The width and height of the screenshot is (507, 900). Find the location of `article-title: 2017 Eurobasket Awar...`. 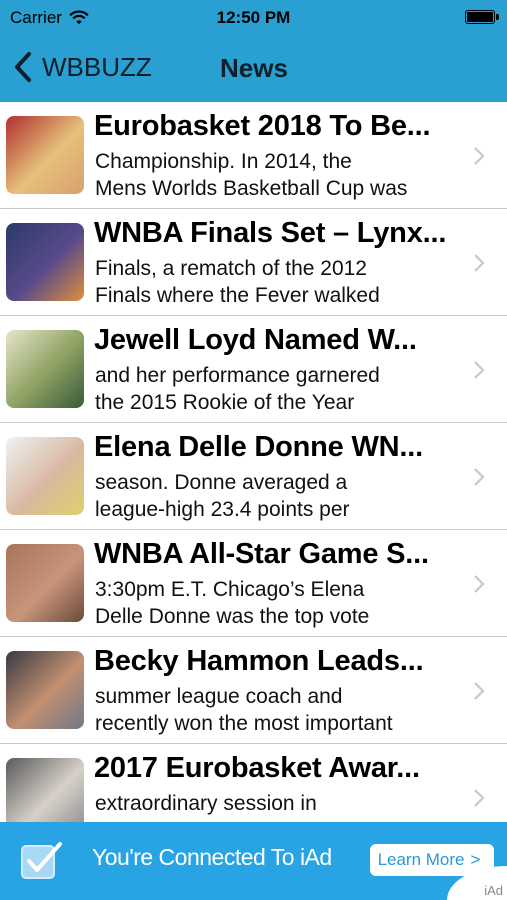

article-title: 2017 Eurobasket Awar... is located at coordinates (257, 768).